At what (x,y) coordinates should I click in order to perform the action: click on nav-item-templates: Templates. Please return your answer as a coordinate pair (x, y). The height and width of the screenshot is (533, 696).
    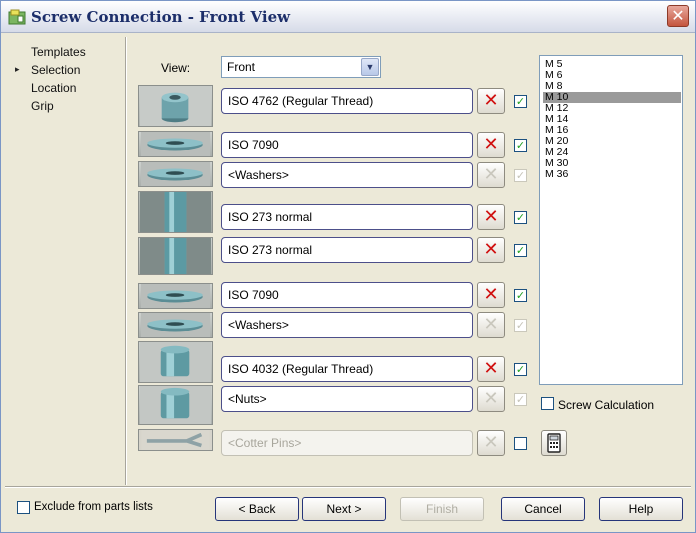
    Looking at the image, I should click on (58, 52).